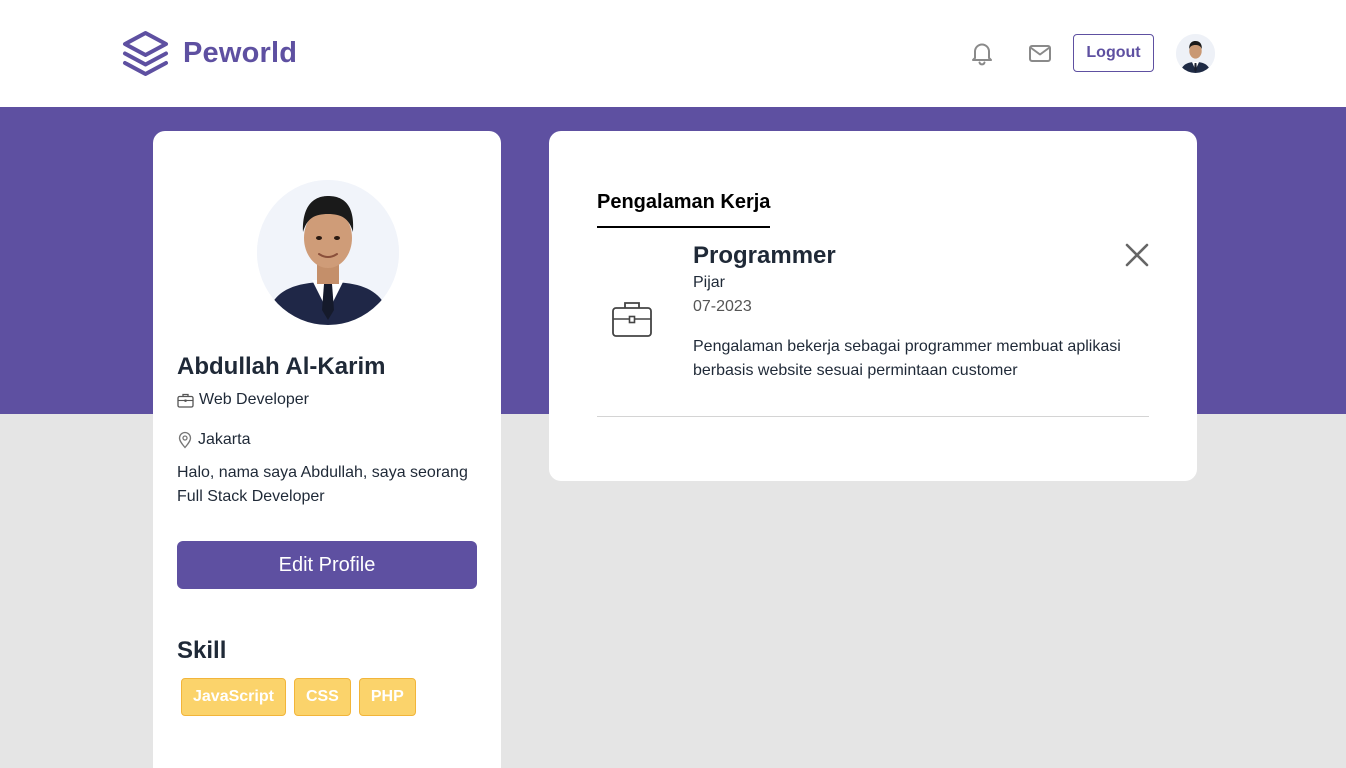 The width and height of the screenshot is (1346, 768). Describe the element at coordinates (982, 53) in the screenshot. I see `bell-icon` at that location.